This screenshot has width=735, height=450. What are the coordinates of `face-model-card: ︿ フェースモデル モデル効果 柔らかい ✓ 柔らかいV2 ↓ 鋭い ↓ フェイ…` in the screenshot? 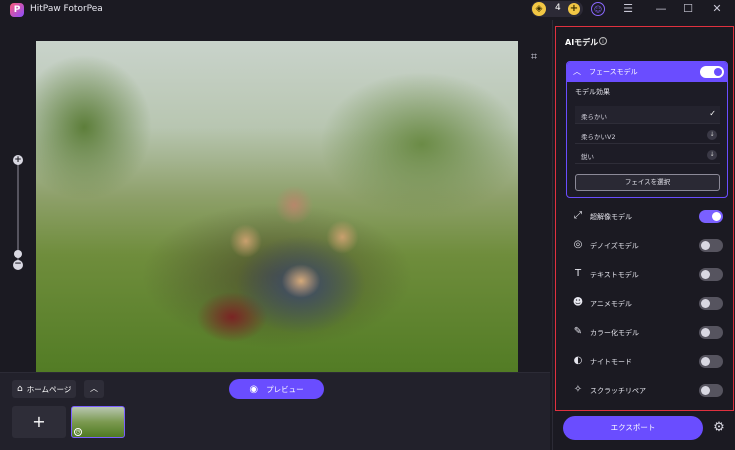 It's located at (647, 129).